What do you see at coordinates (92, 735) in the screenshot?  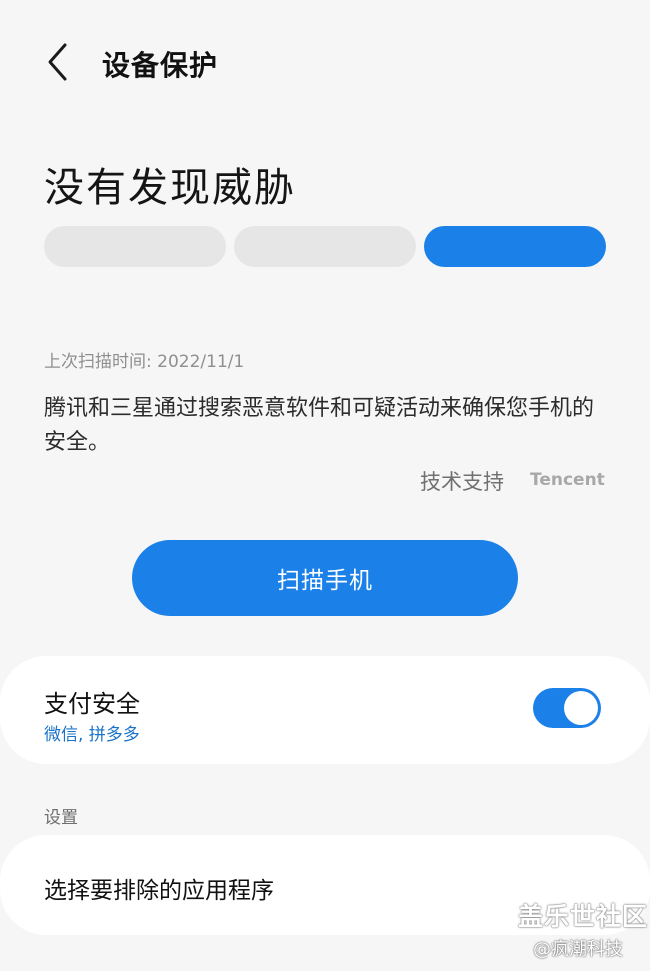 I see `payment-security-apps: 微信, 拼多多` at bounding box center [92, 735].